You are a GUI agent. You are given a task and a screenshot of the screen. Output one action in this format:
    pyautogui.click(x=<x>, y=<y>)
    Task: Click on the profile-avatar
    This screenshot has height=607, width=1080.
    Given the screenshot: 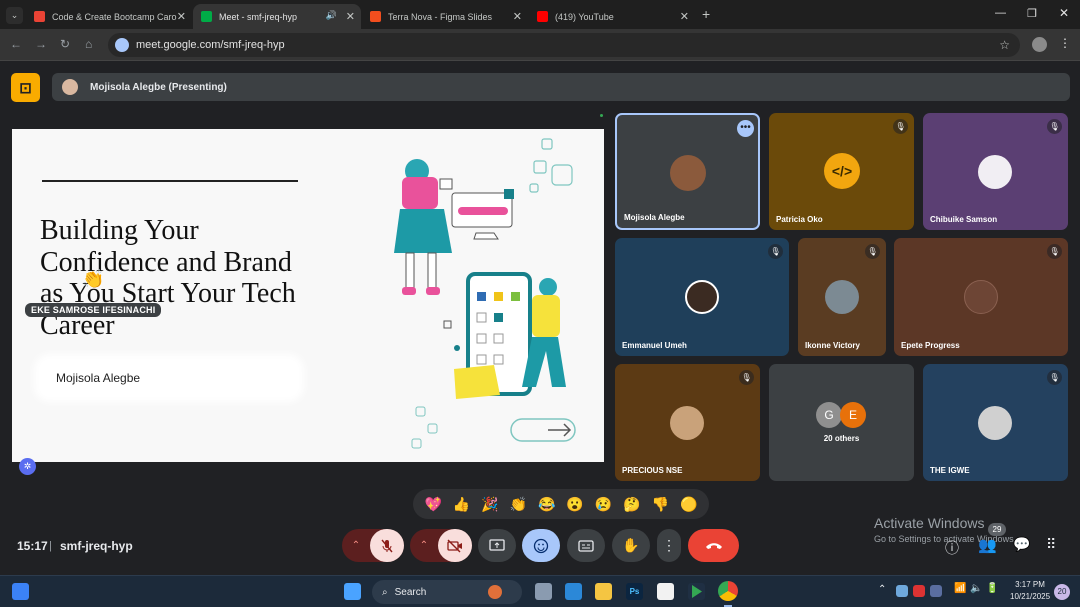 What is the action you would take?
    pyautogui.click(x=1039, y=44)
    